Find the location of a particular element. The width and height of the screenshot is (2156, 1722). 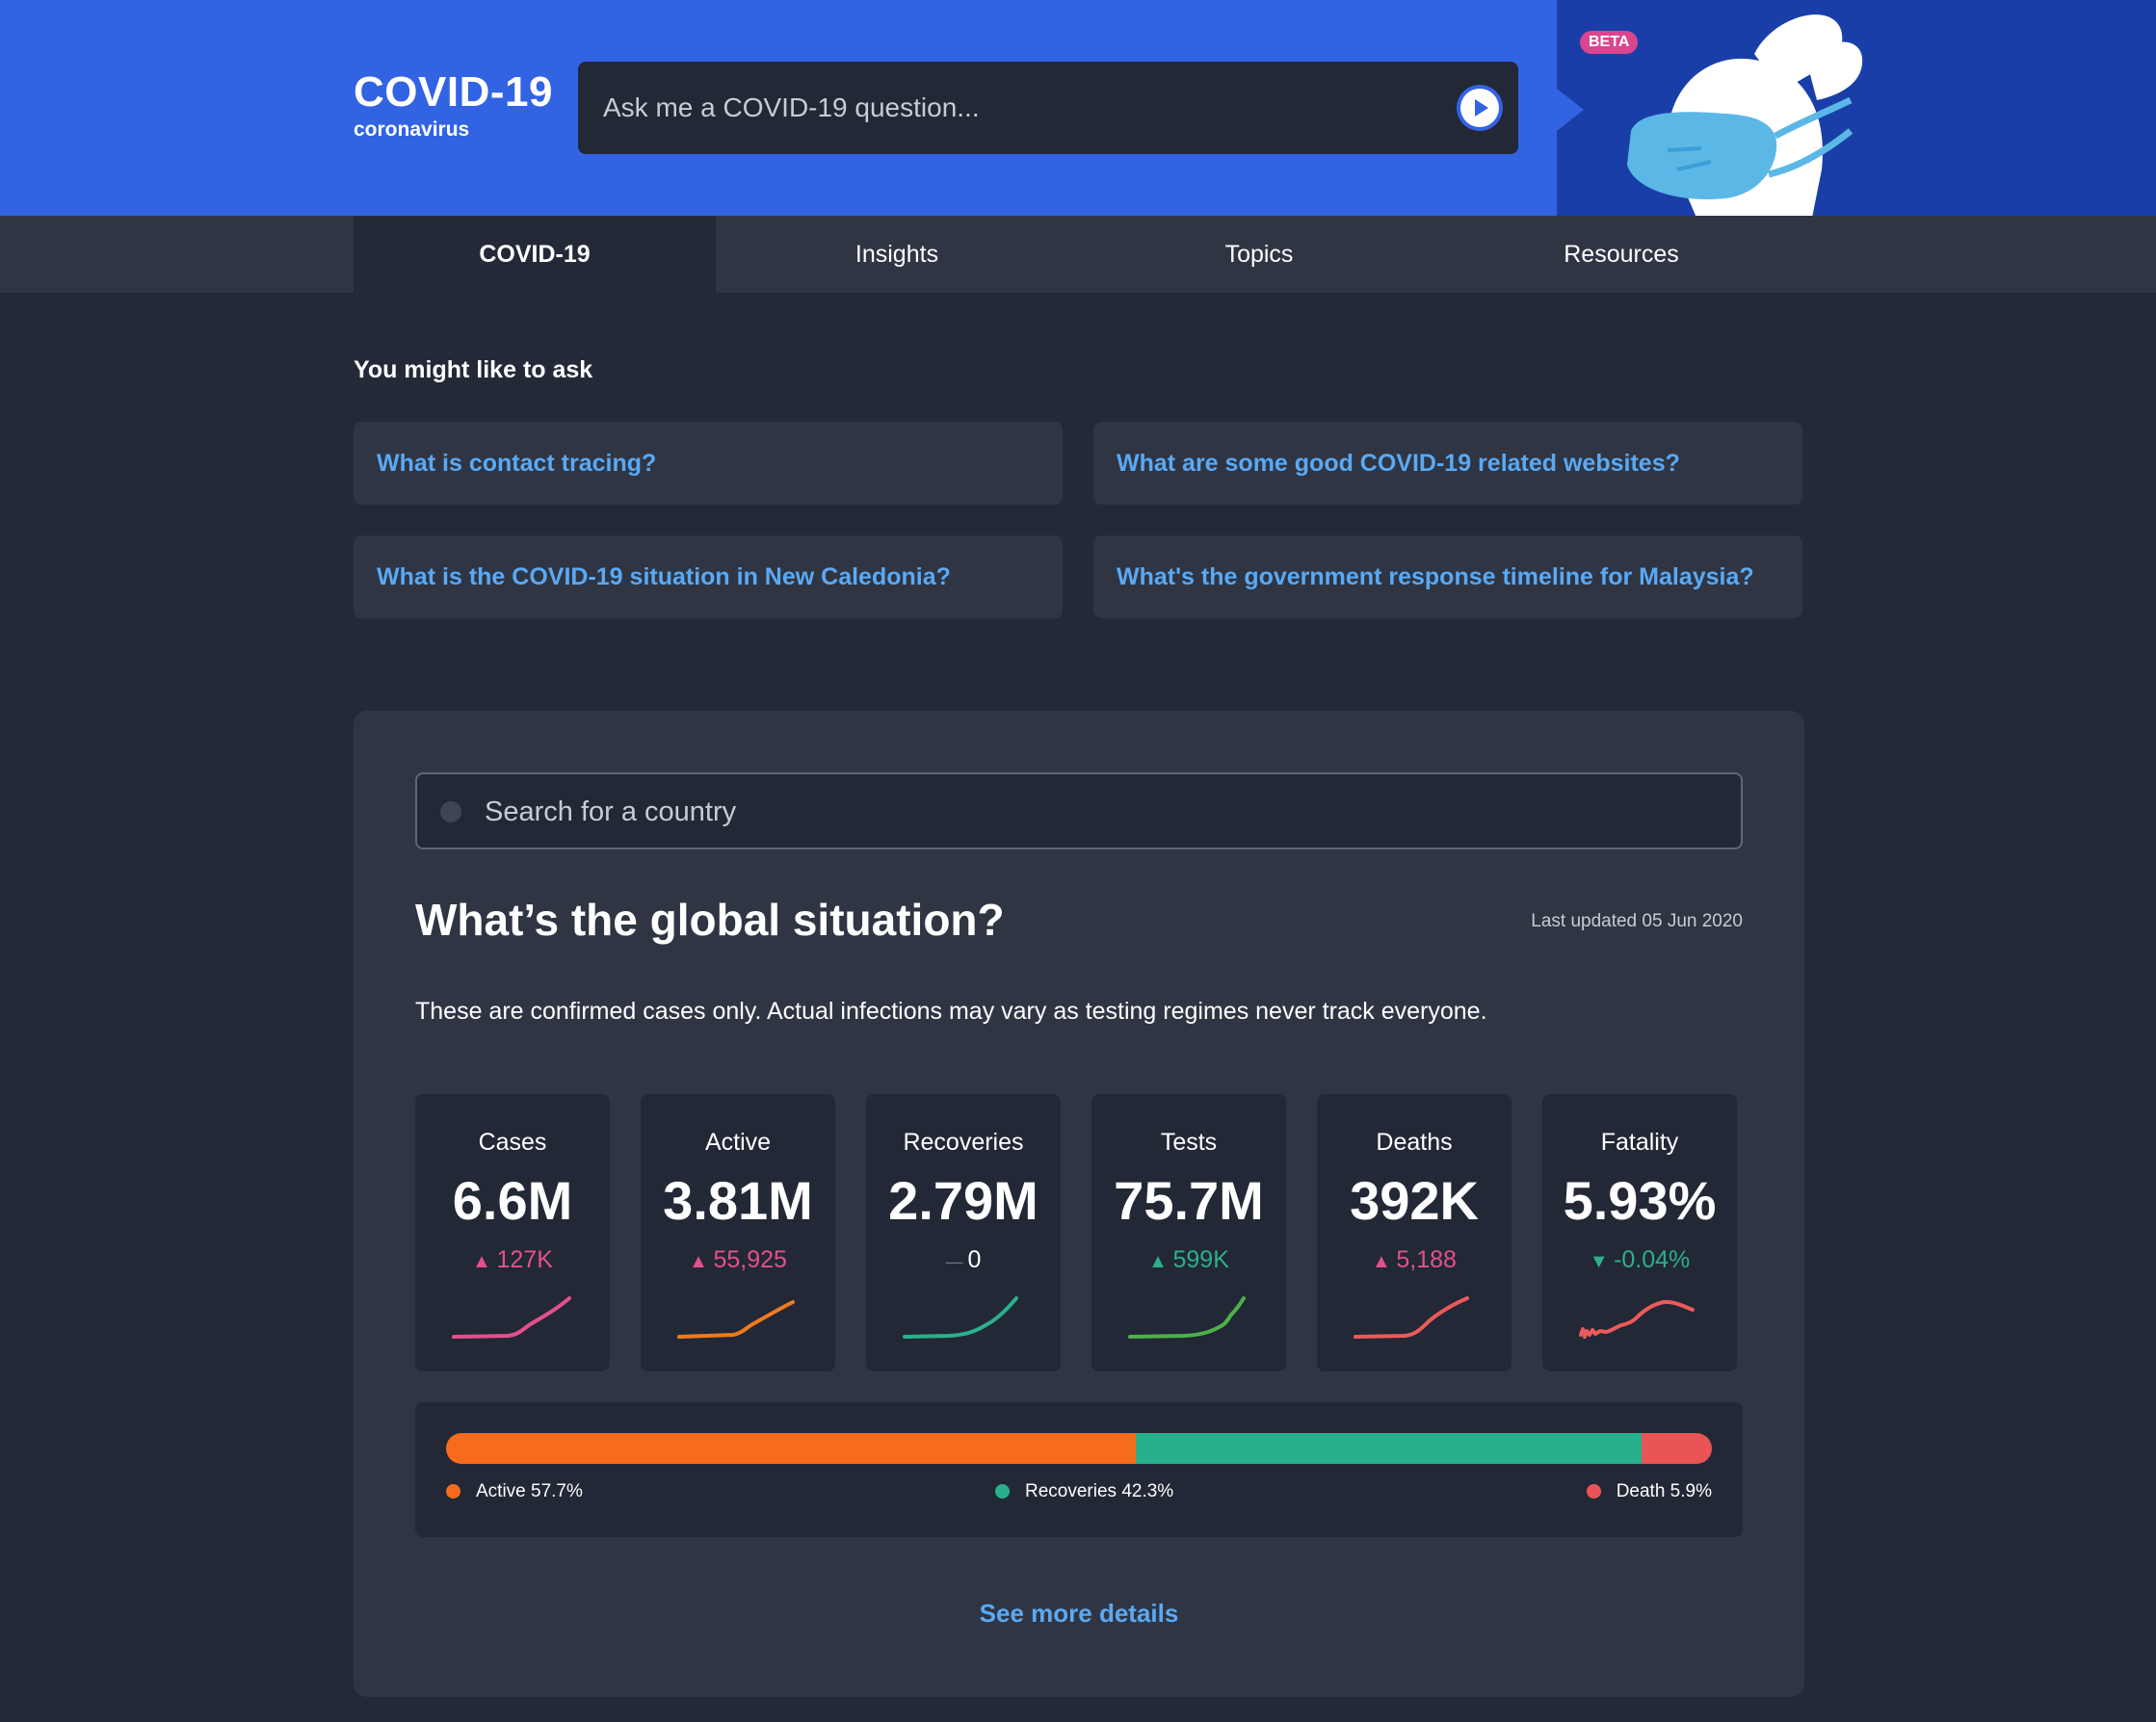

stat-change-value: 0 is located at coordinates (975, 1259).